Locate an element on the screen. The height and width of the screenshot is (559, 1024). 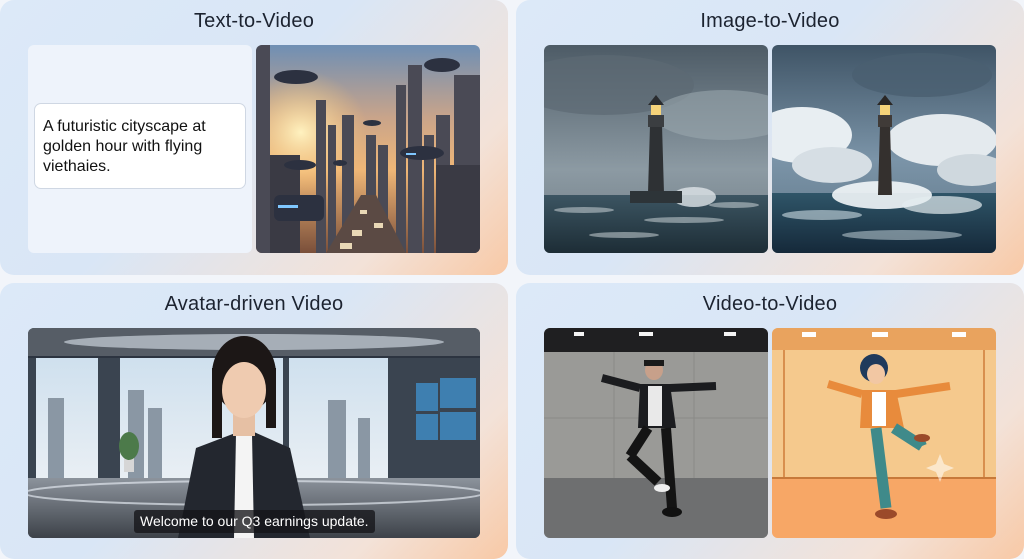
cityscape-output-image is located at coordinates (368, 149).